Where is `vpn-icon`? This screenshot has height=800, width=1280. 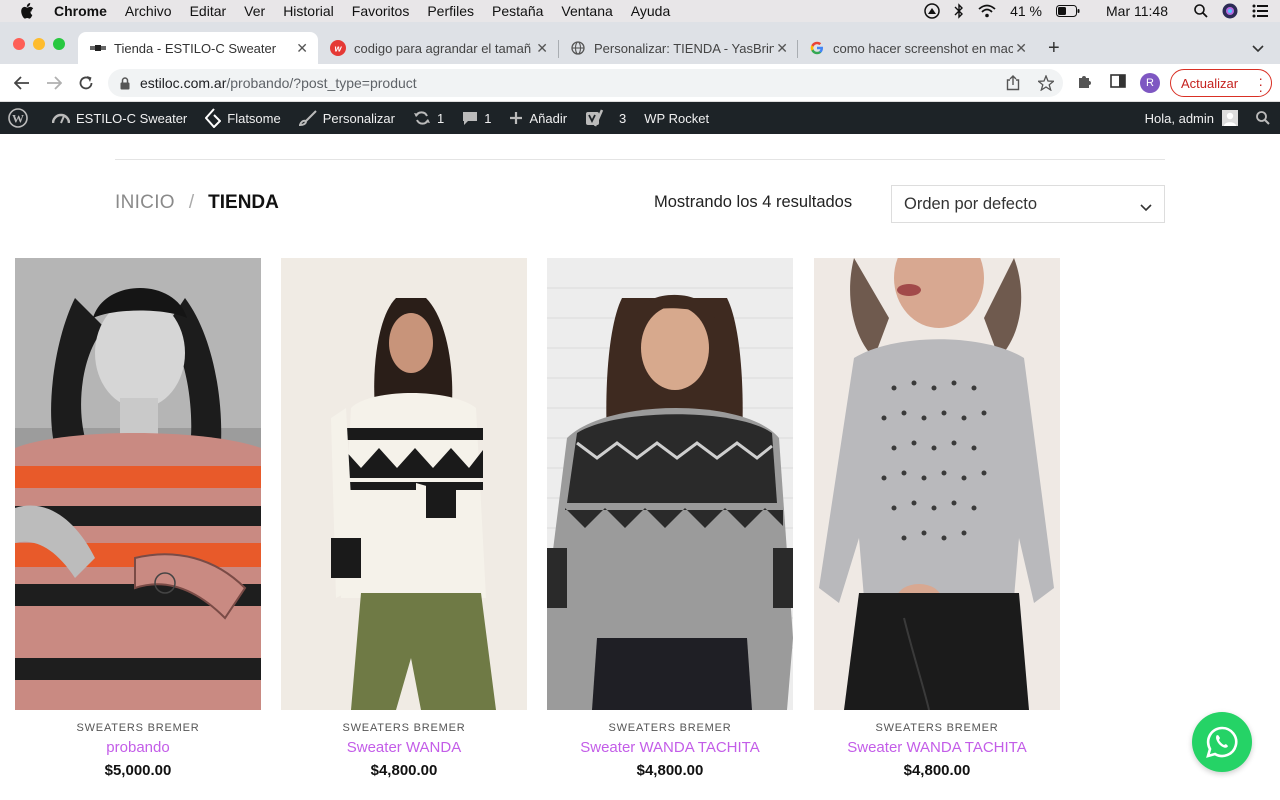 vpn-icon is located at coordinates (932, 11).